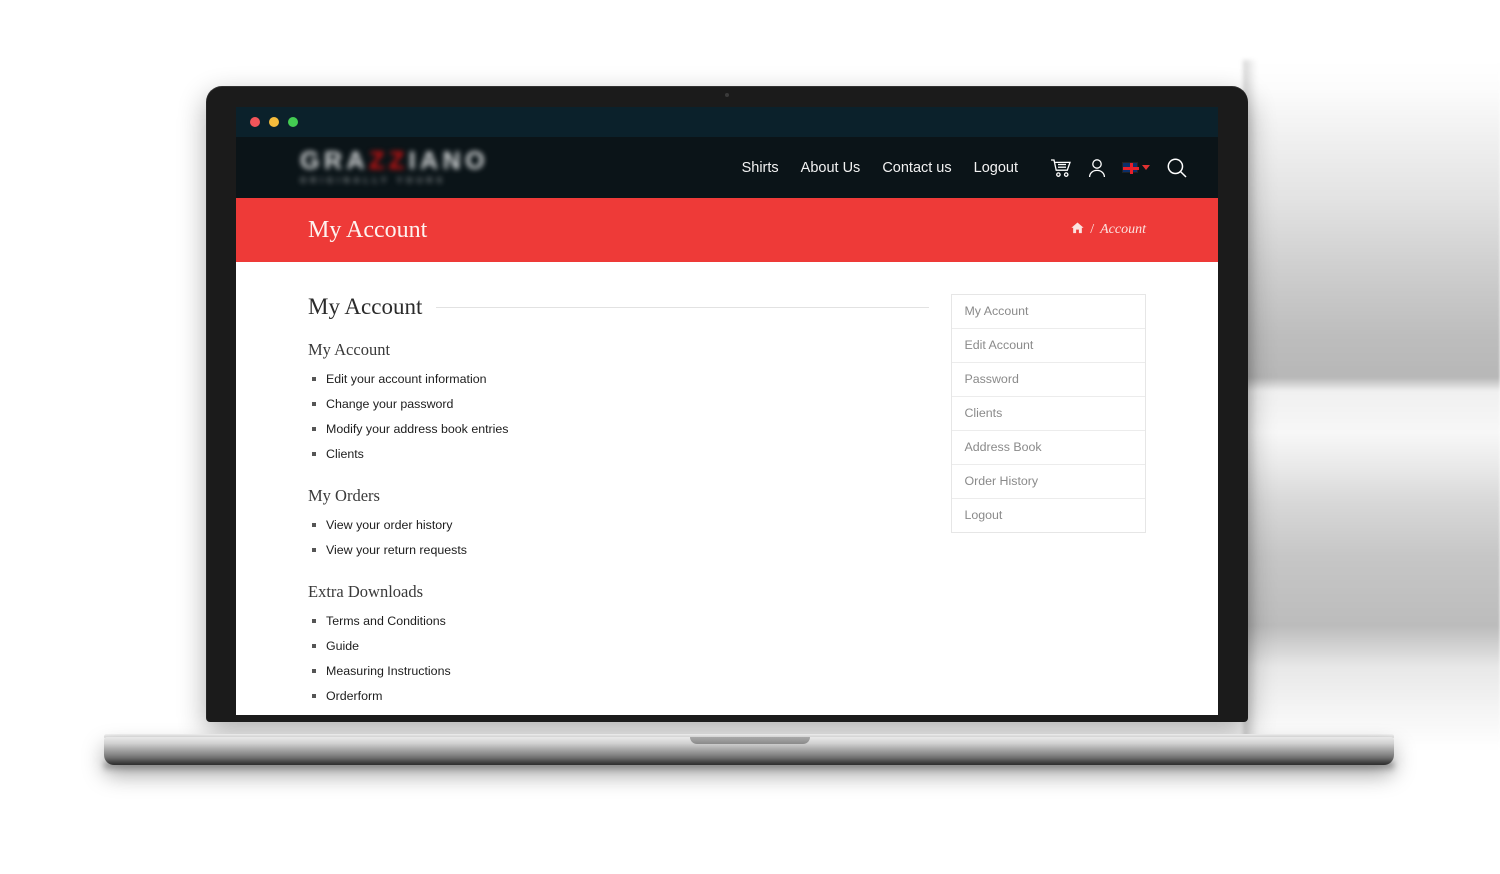 This screenshot has width=1500, height=874. What do you see at coordinates (255, 122) in the screenshot?
I see `window-close-button` at bounding box center [255, 122].